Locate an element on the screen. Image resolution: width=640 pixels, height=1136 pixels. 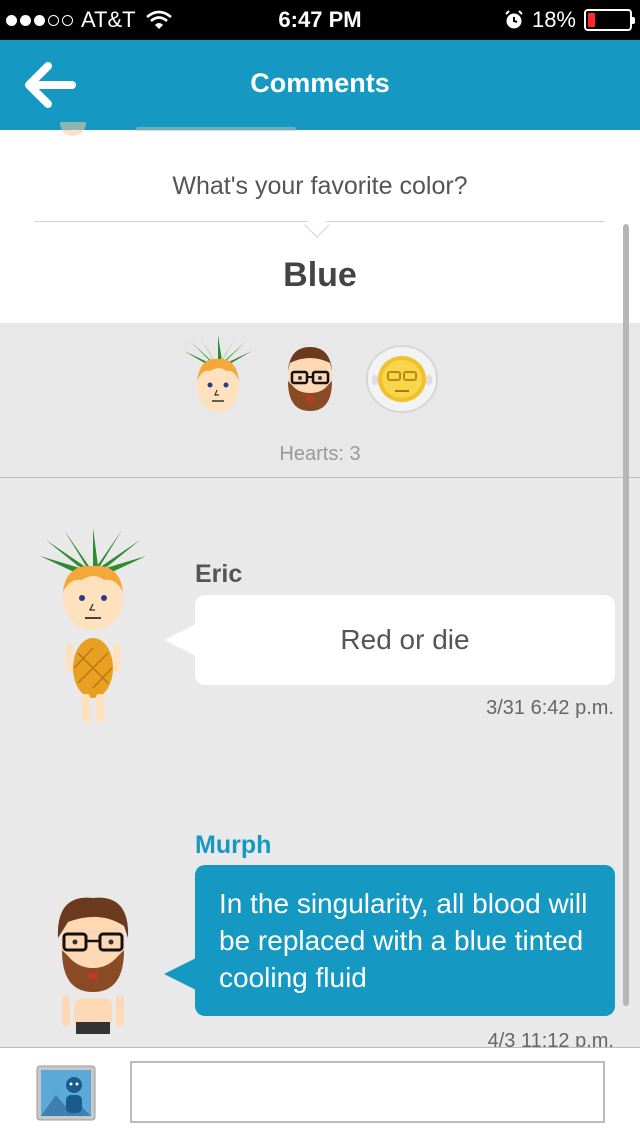
wifi-icon is located at coordinates (158, 19).